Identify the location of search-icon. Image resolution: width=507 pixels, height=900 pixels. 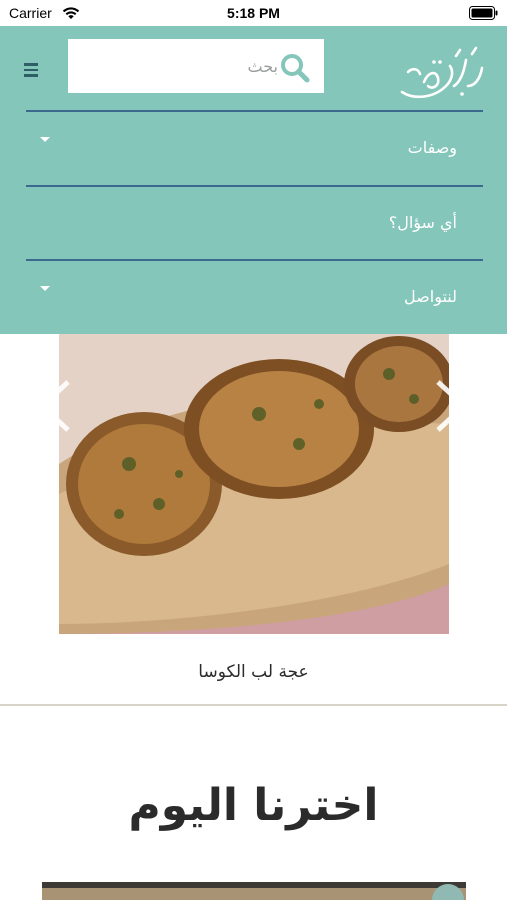
(295, 68).